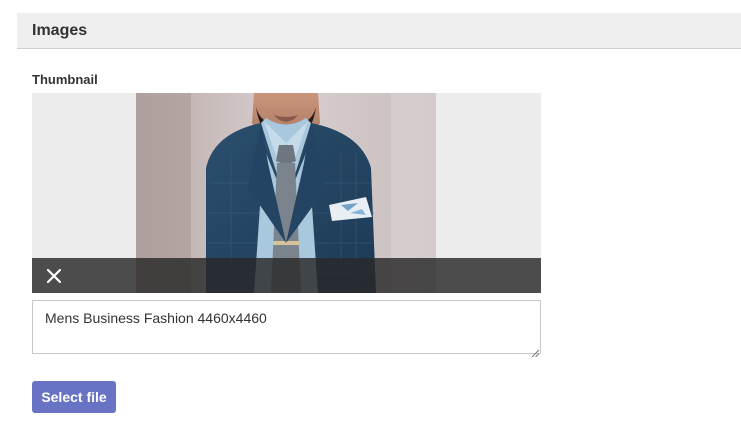  Describe the element at coordinates (60, 30) in the screenshot. I see `section-title: Images` at that location.